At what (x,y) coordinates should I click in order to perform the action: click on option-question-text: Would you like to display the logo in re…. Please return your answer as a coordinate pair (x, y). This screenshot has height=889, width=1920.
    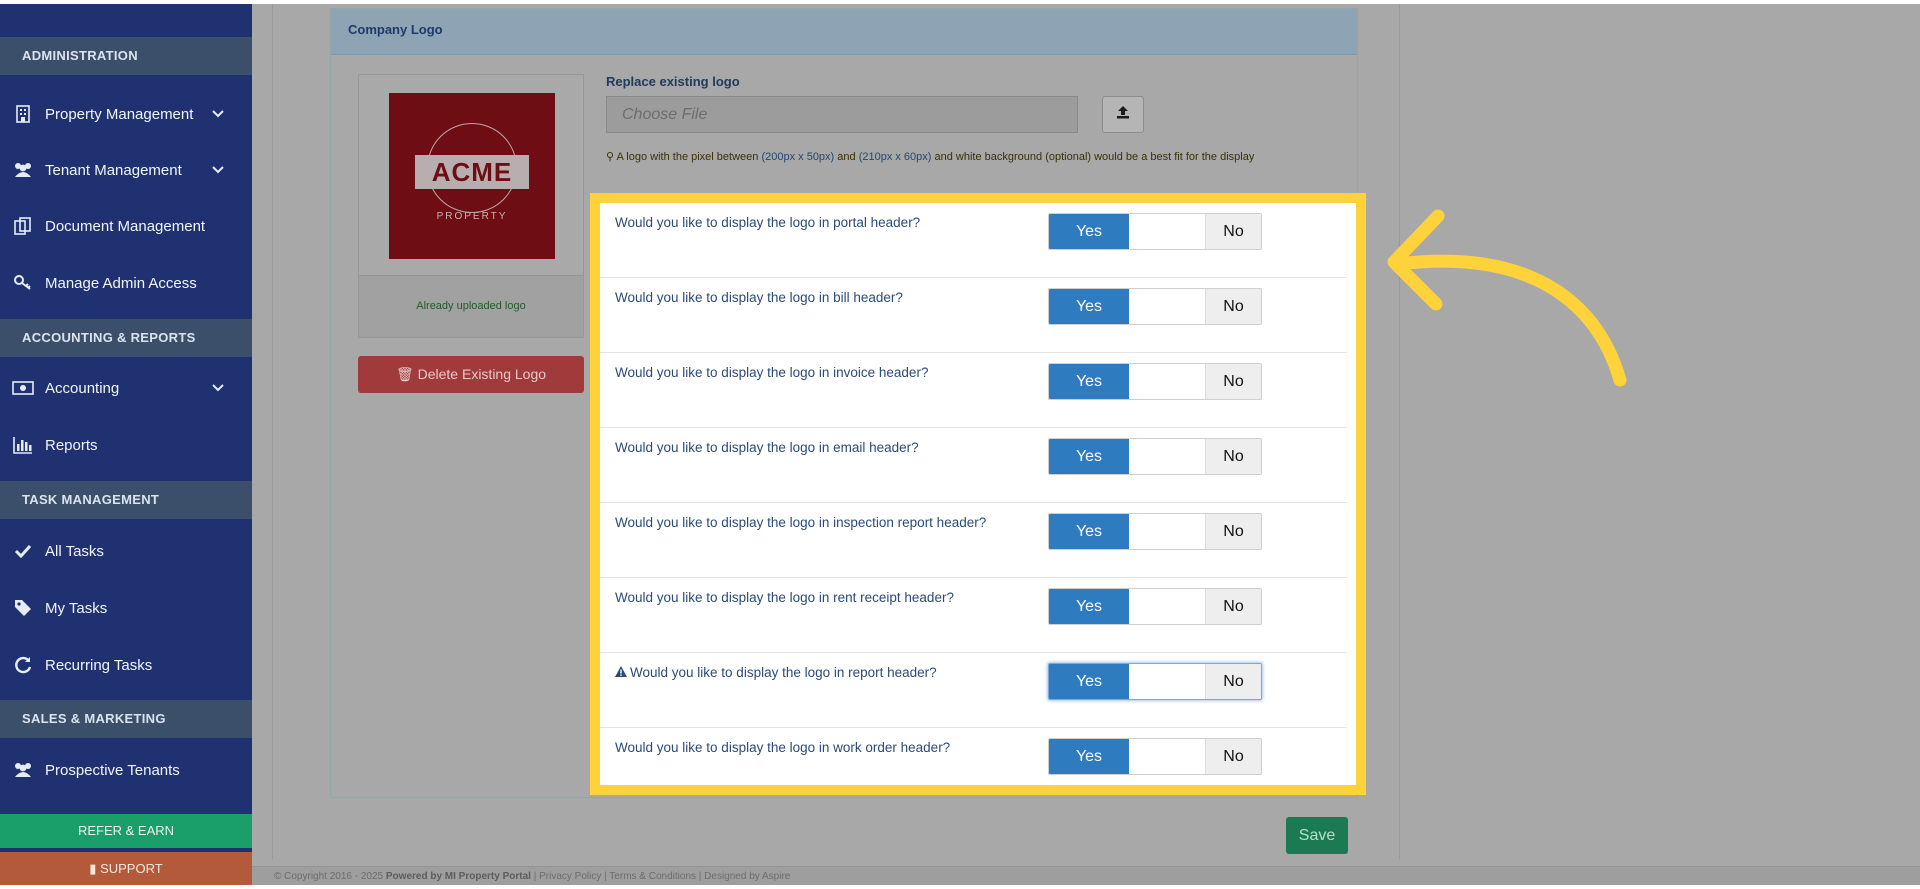
    Looking at the image, I should click on (783, 672).